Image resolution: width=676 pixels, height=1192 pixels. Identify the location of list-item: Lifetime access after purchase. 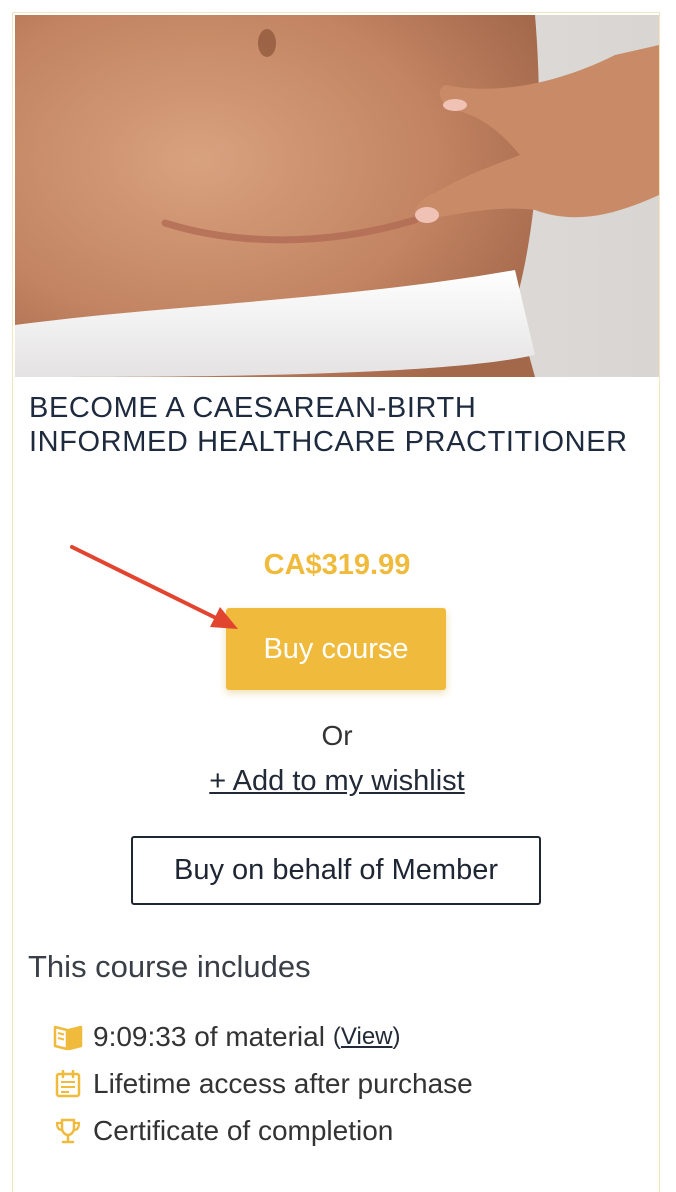
(263, 1083).